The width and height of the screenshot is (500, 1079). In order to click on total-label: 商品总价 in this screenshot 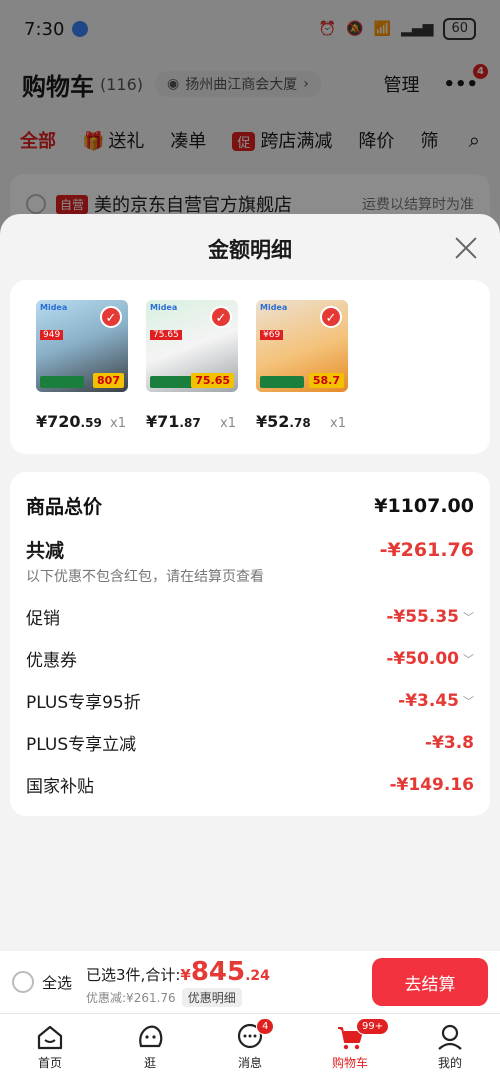, I will do `click(64, 507)`.